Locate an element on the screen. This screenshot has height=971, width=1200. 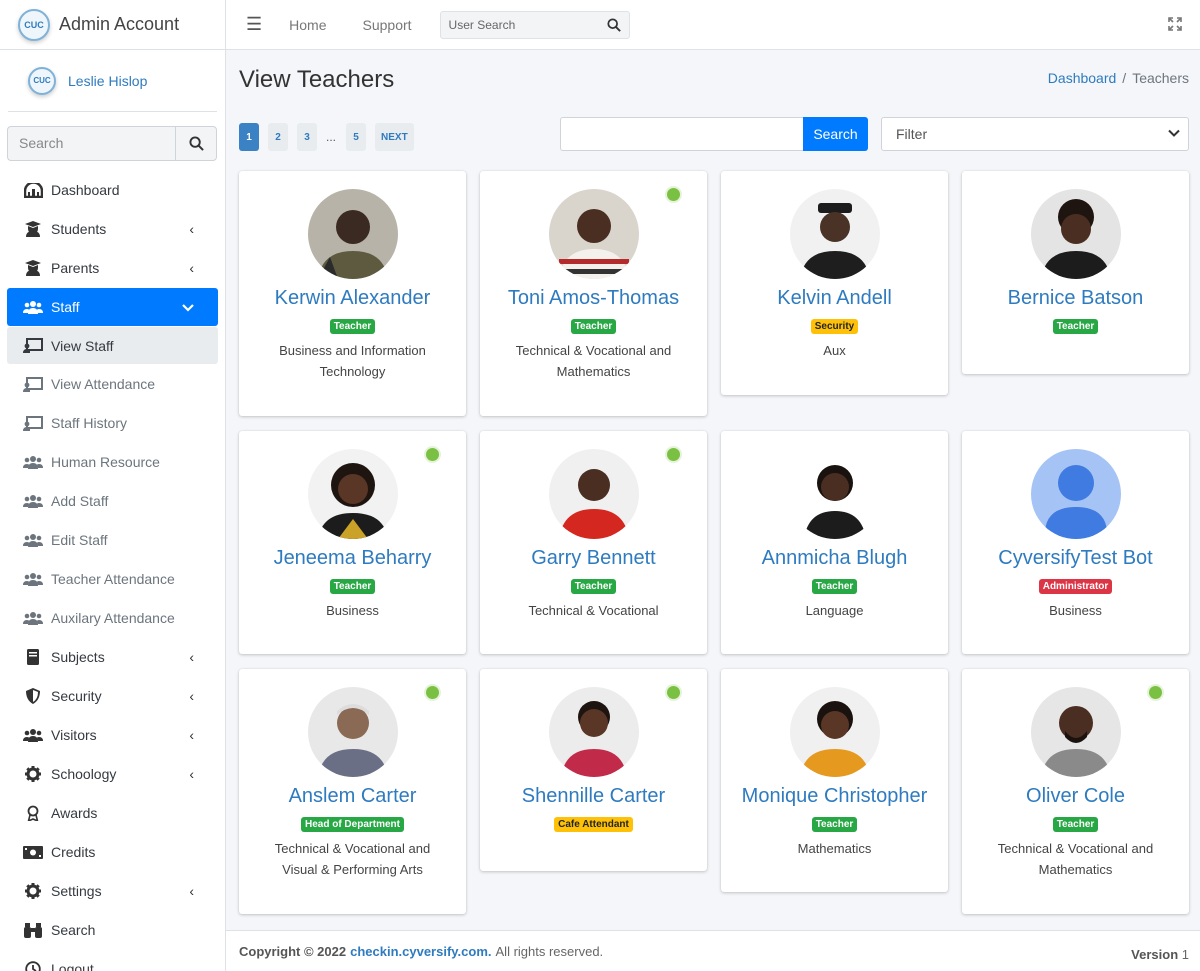
teacher-name: Monique Christopher is located at coordinates (834, 796).